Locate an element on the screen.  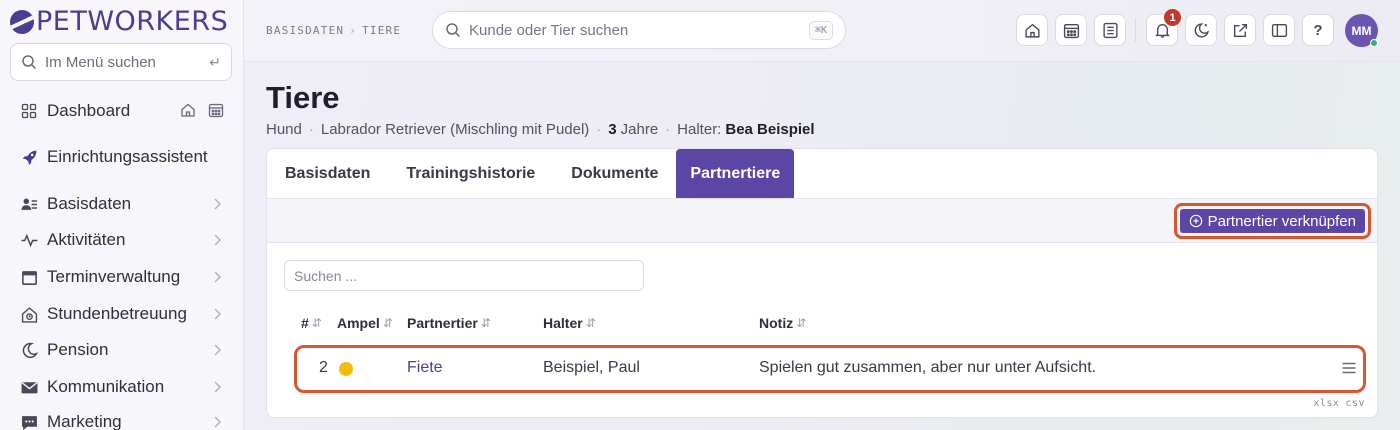
activity-icon is located at coordinates (29, 240).